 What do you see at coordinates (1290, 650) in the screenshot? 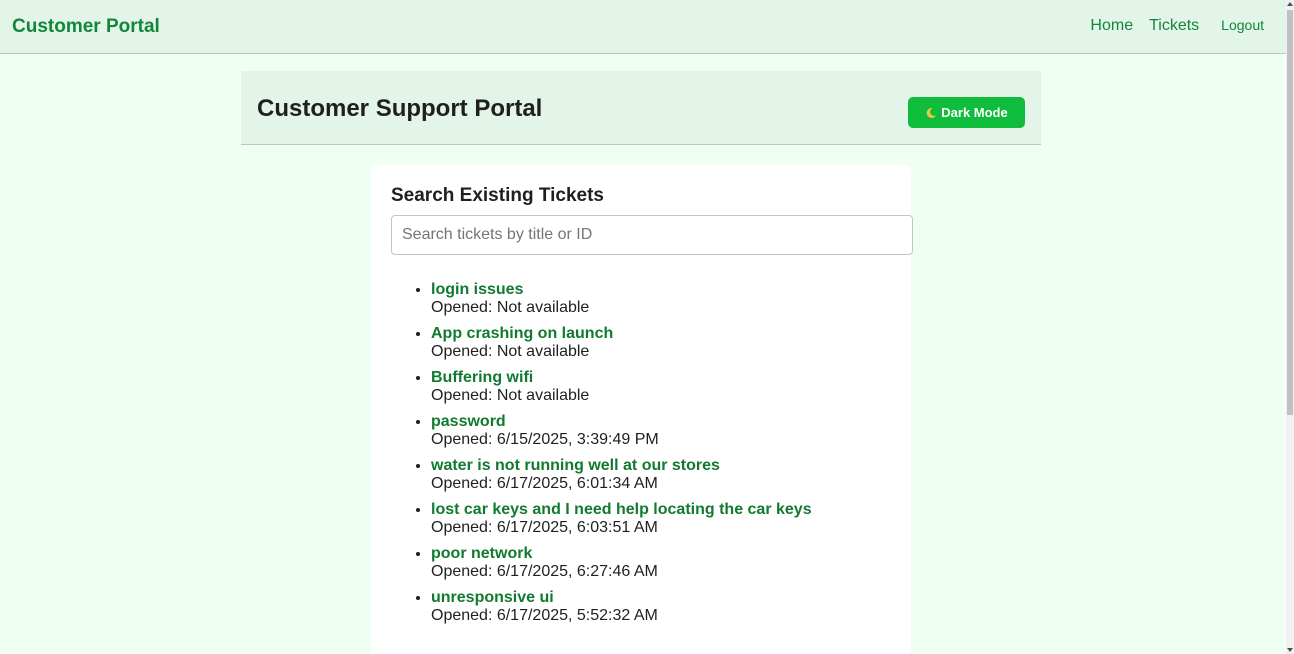
I see `scroll-down-arrow-icon` at bounding box center [1290, 650].